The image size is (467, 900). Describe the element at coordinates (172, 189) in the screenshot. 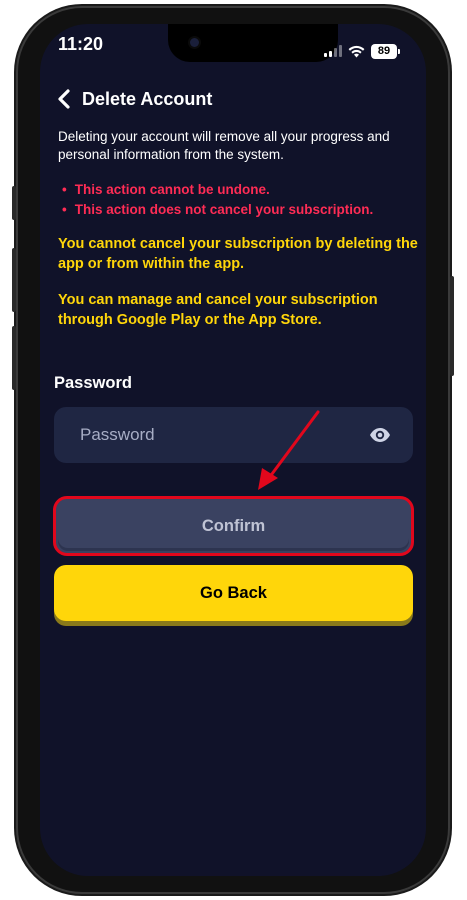

I see `warning-text: This action cannot be undone.` at that location.